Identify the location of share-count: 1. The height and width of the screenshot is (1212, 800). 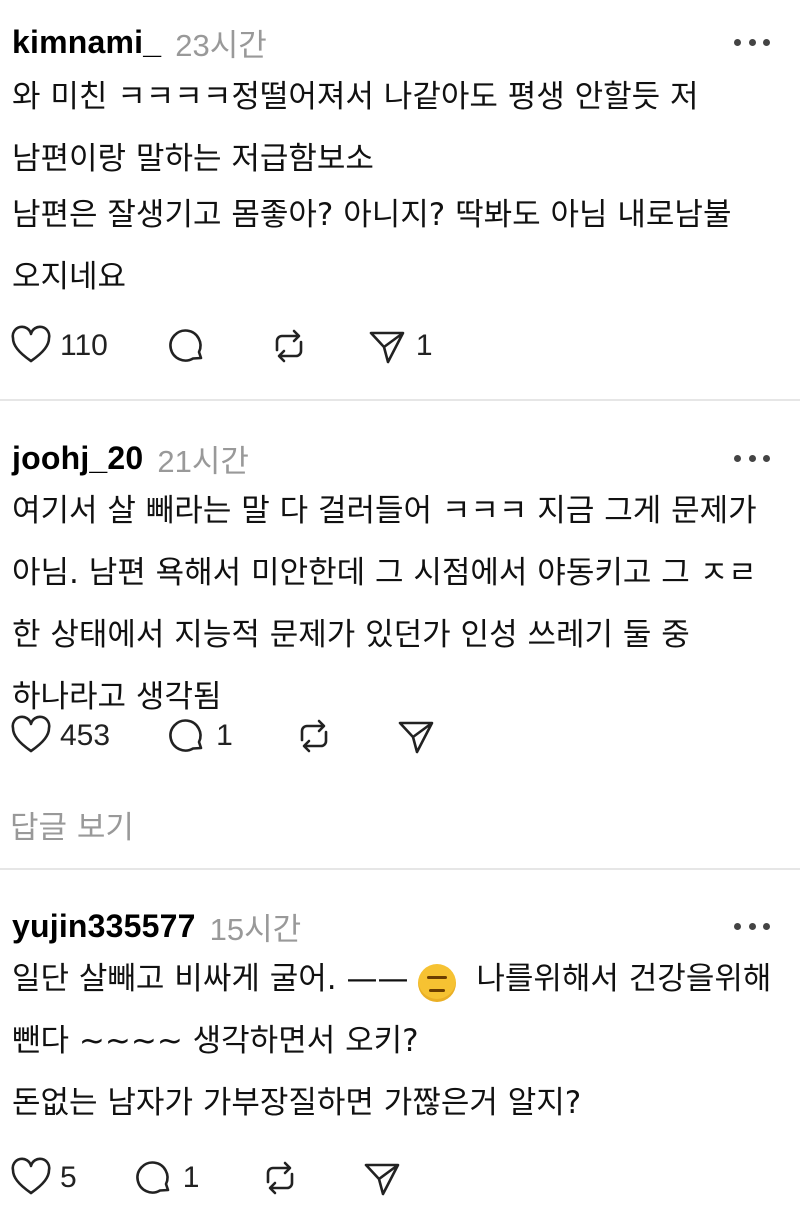
(424, 345).